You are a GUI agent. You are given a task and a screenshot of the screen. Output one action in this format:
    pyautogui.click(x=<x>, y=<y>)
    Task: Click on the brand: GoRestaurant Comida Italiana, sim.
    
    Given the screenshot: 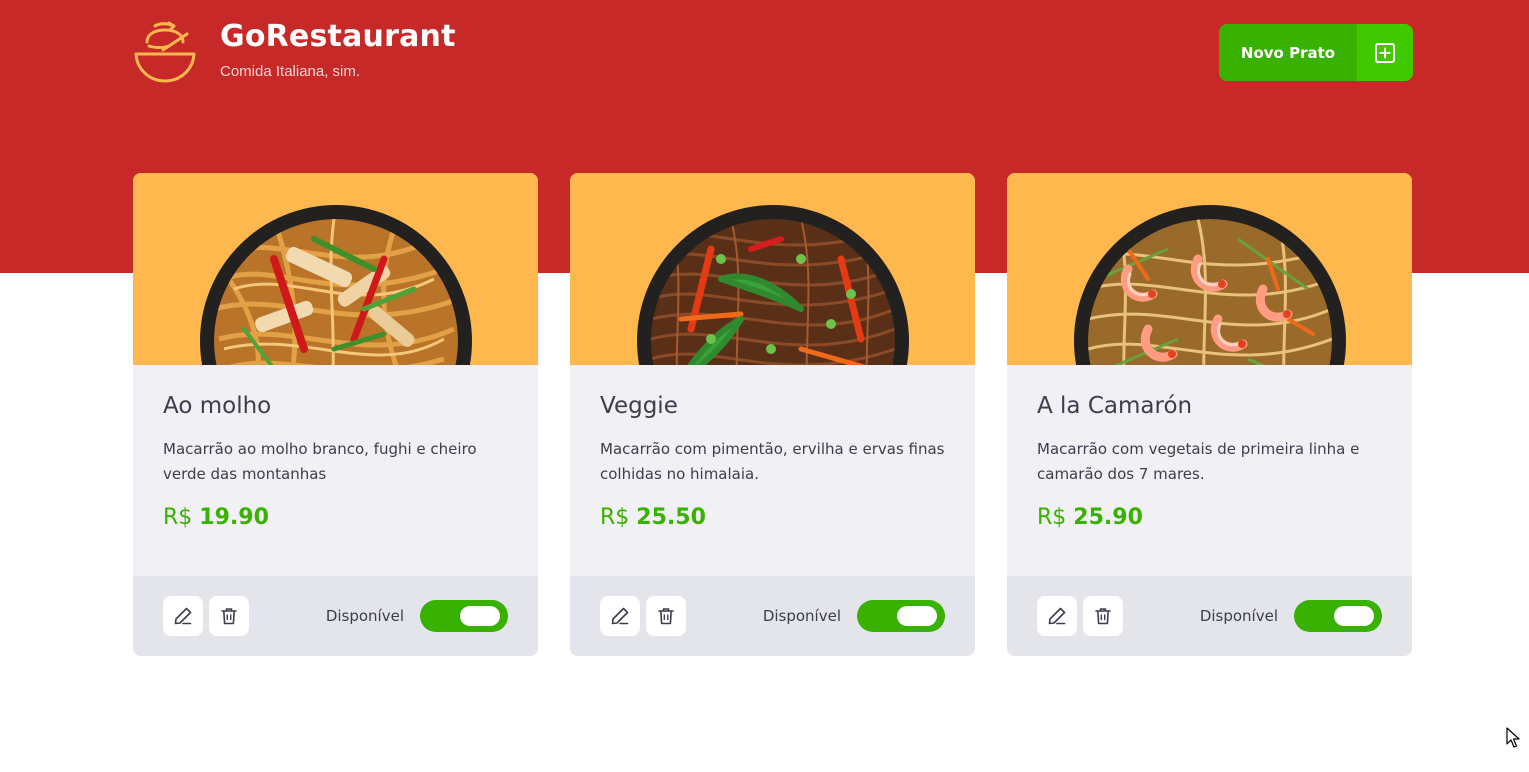 What is the action you would take?
    pyautogui.click(x=294, y=51)
    